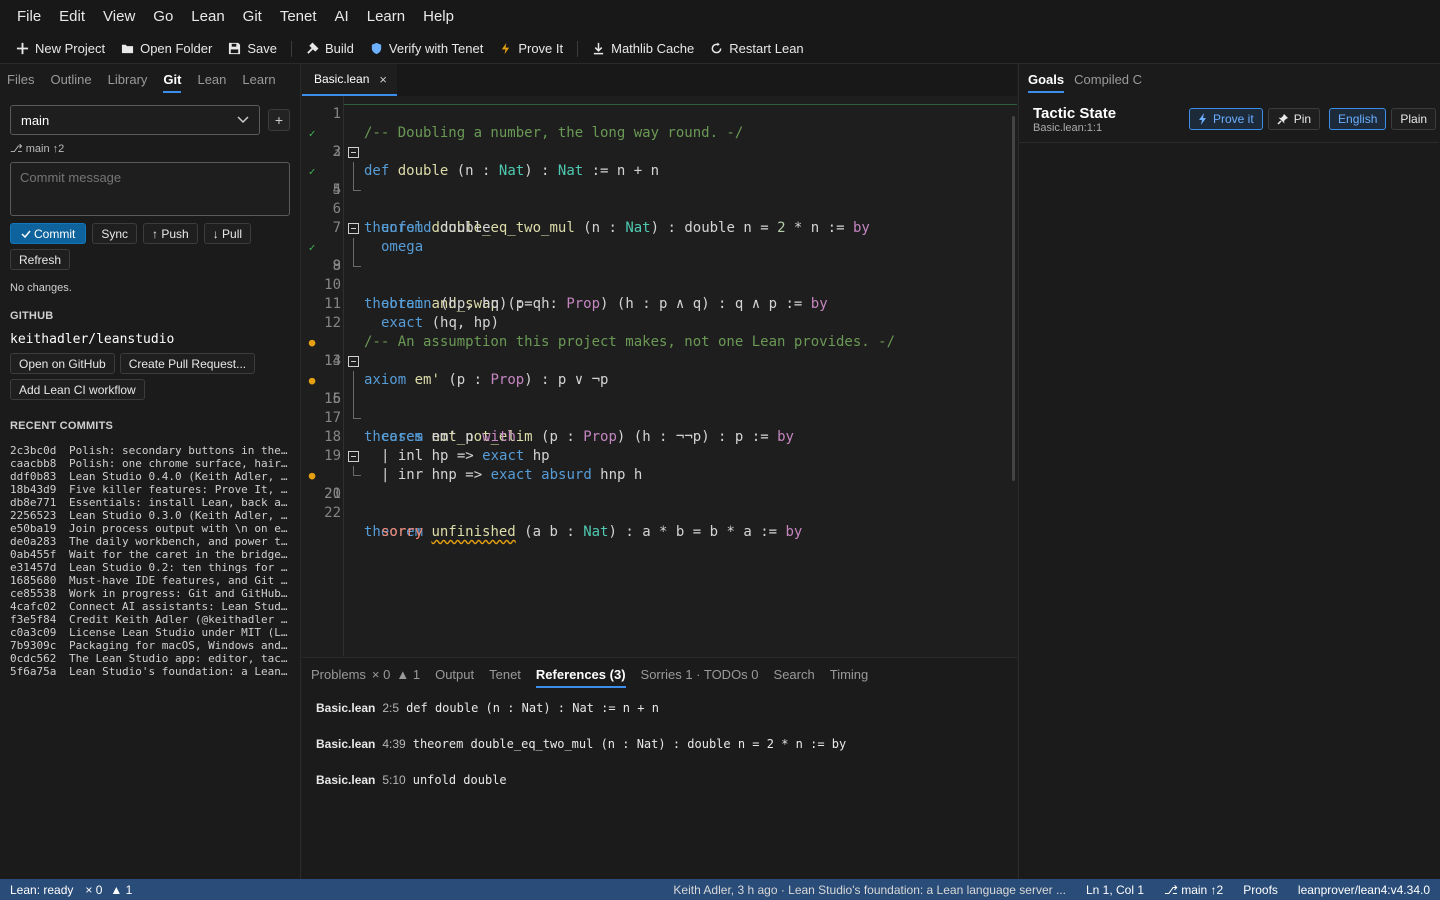  What do you see at coordinates (62, 363) in the screenshot?
I see `open-github-button: Open on GitHub` at bounding box center [62, 363].